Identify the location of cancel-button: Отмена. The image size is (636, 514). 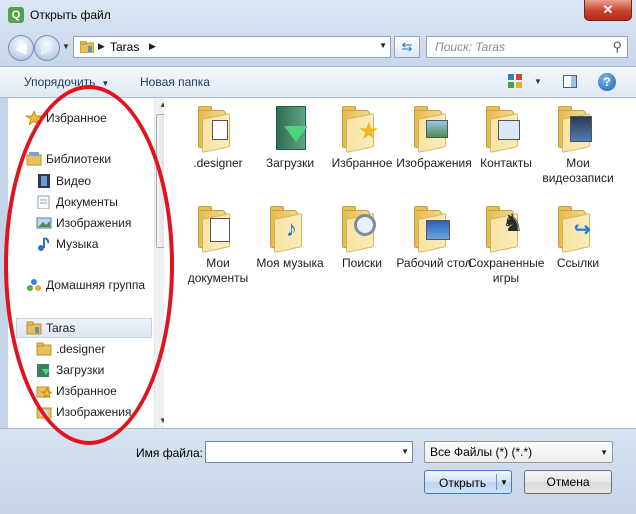
(568, 482).